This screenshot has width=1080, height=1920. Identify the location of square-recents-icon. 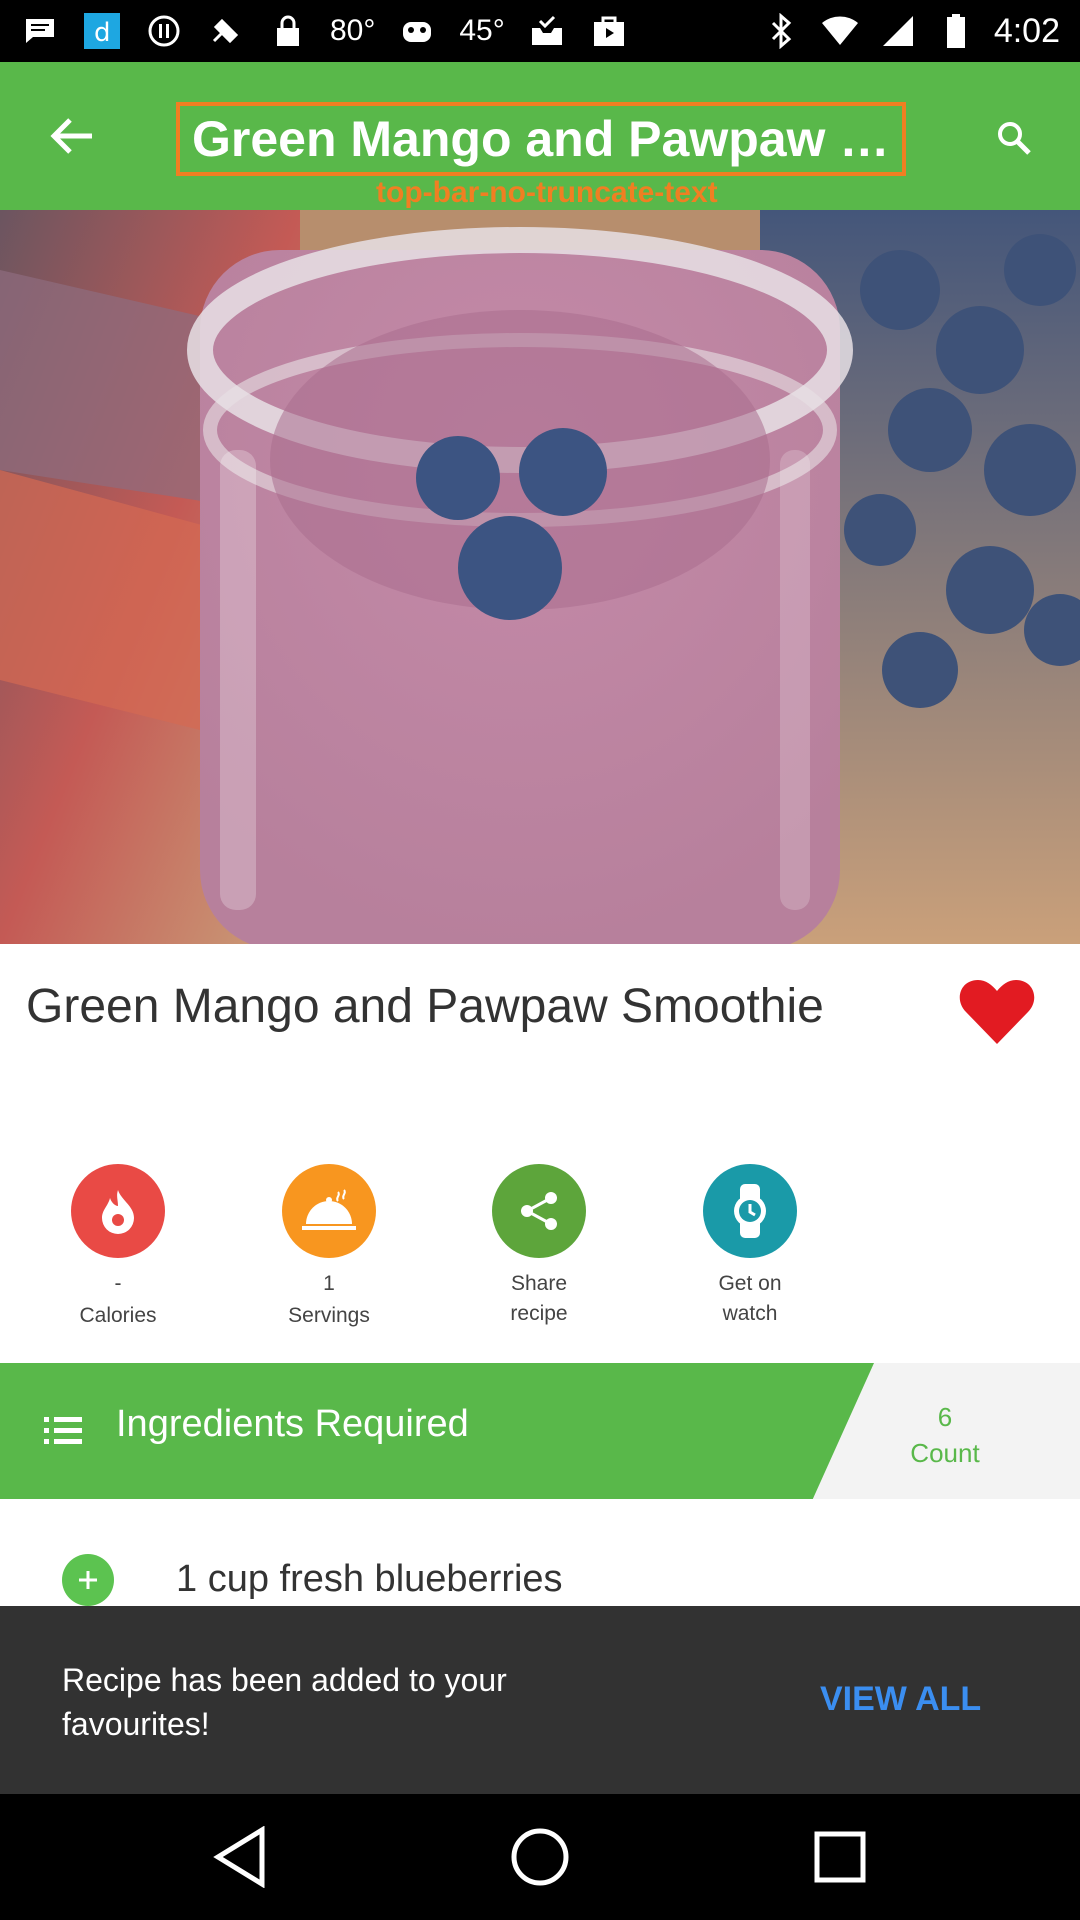
(840, 1857).